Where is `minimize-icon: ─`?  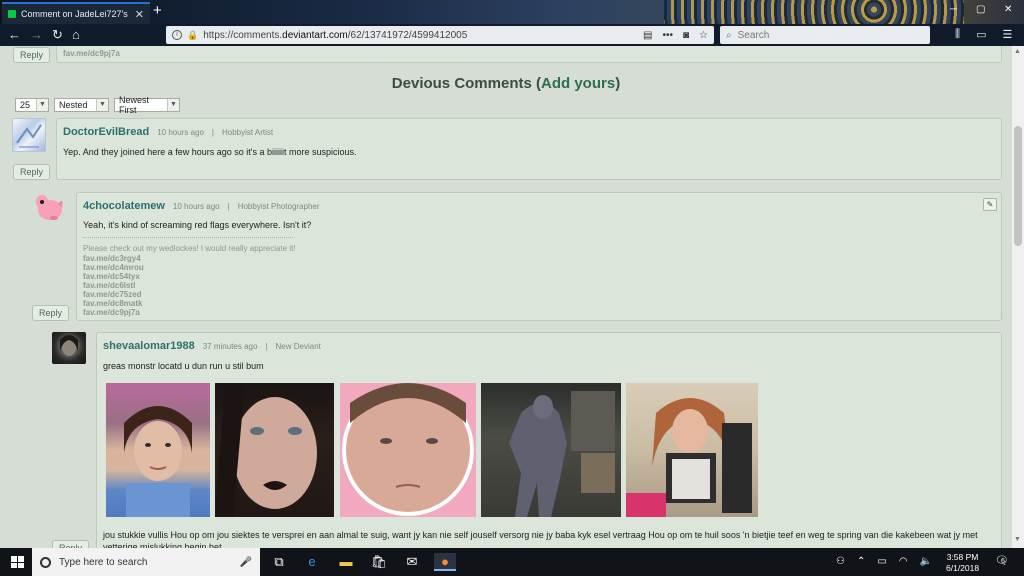
minimize-icon: ─ is located at coordinates (953, 9).